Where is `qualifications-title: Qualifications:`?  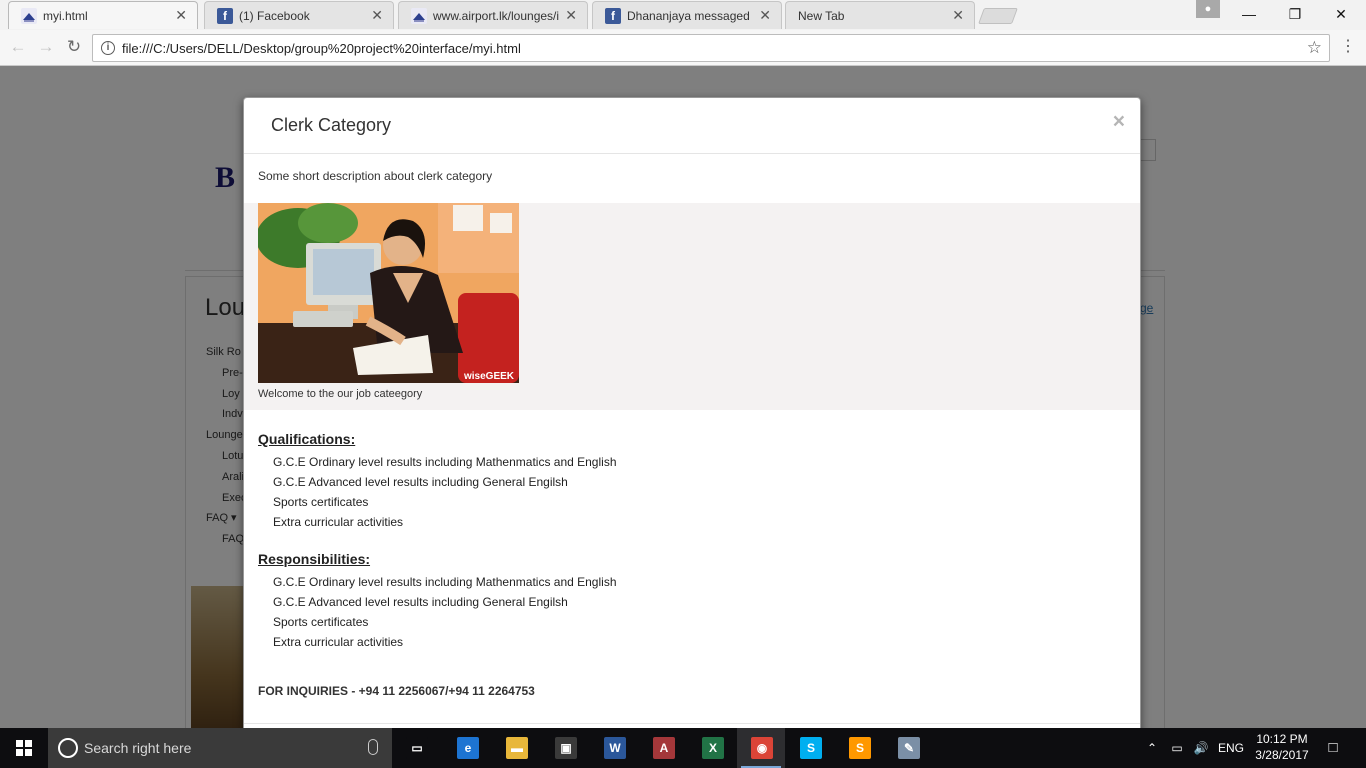
qualifications-title: Qualifications: is located at coordinates (307, 439).